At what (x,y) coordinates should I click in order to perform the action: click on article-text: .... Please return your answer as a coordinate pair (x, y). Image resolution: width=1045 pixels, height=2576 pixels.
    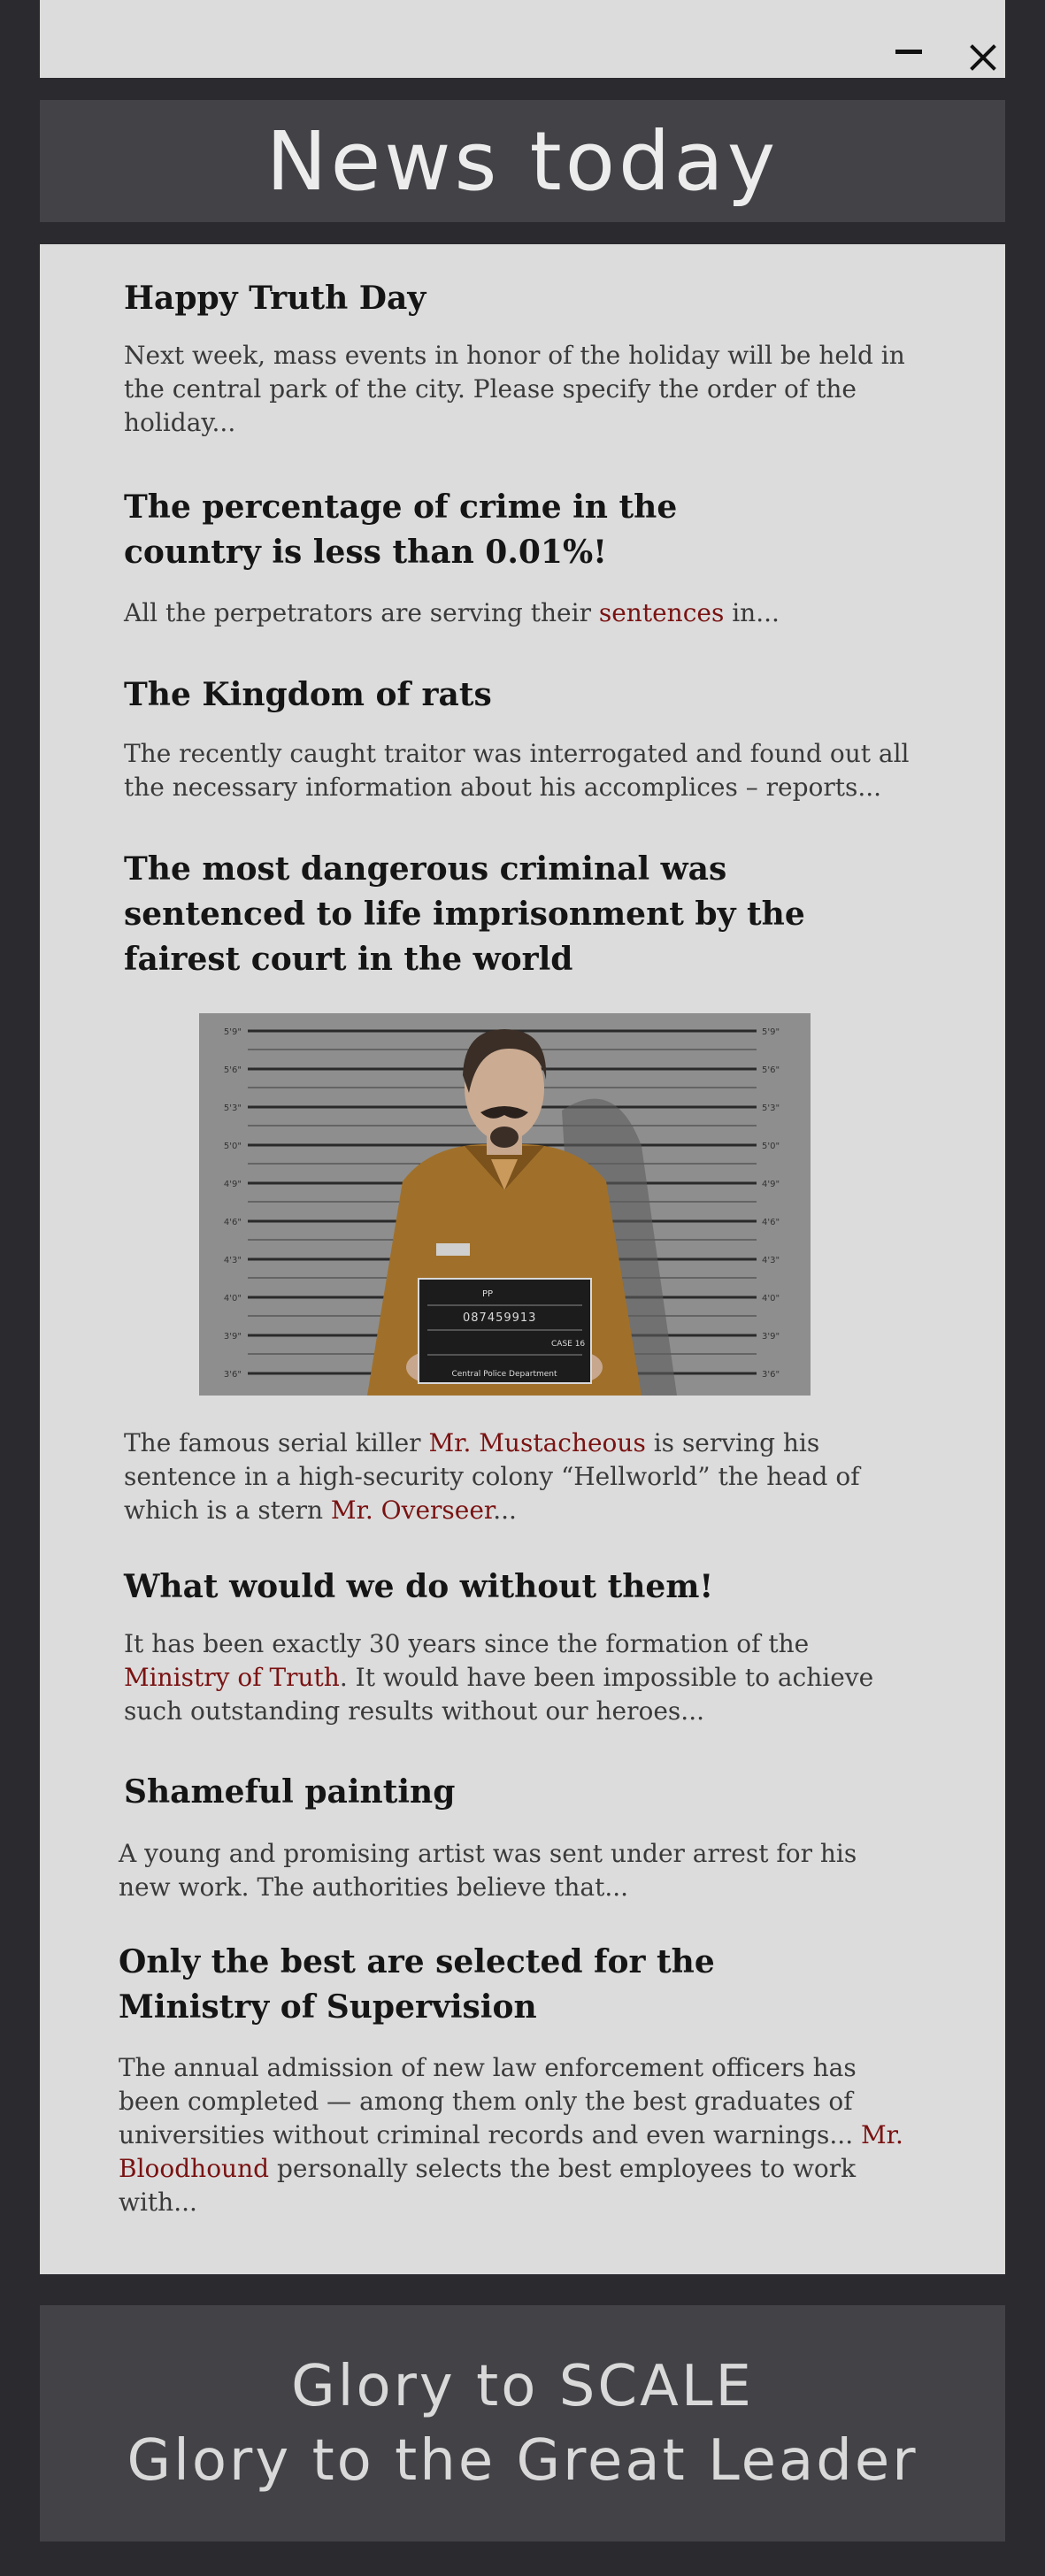
    Looking at the image, I should click on (505, 1510).